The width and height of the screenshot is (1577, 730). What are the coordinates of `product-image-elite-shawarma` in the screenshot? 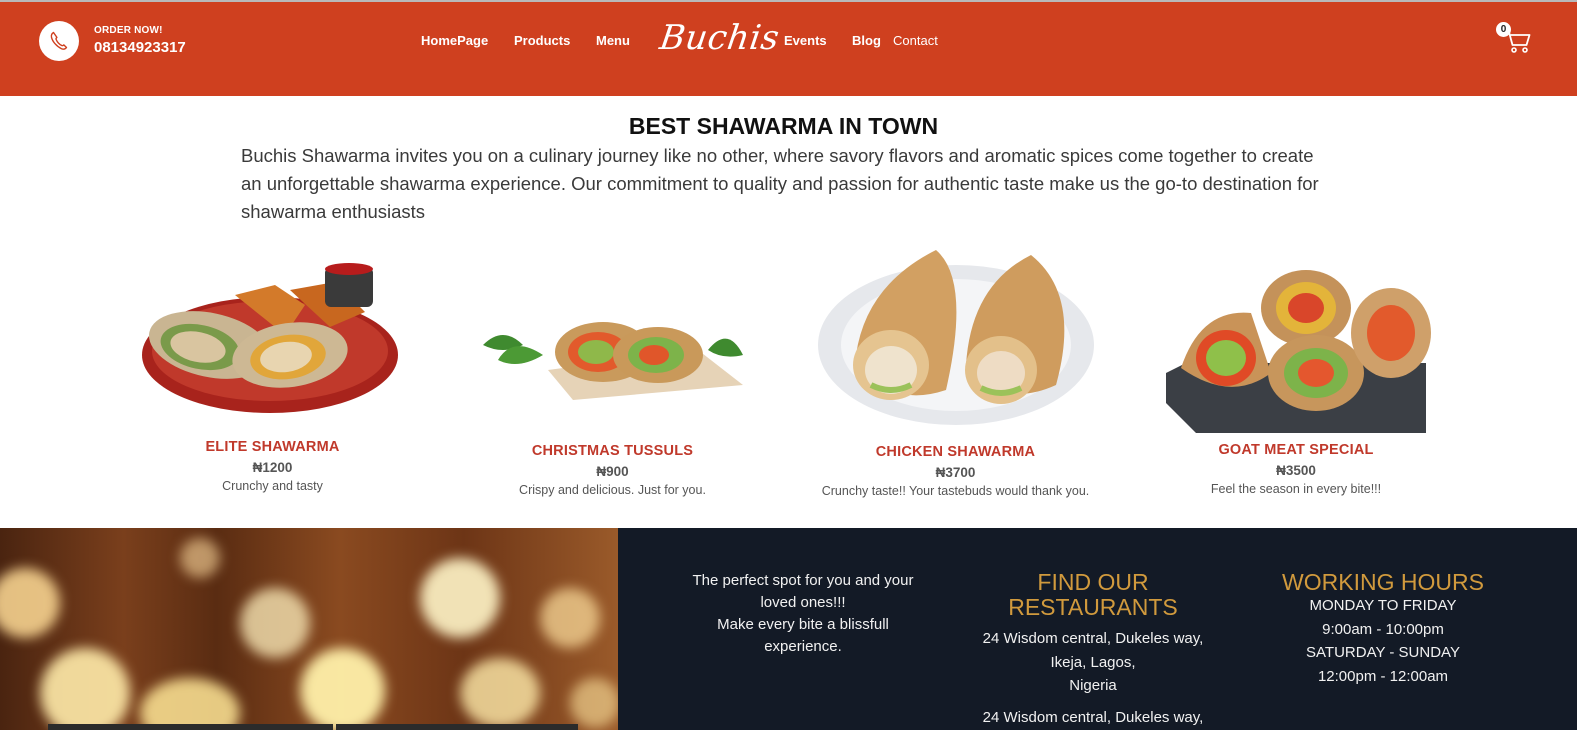 It's located at (270, 338).